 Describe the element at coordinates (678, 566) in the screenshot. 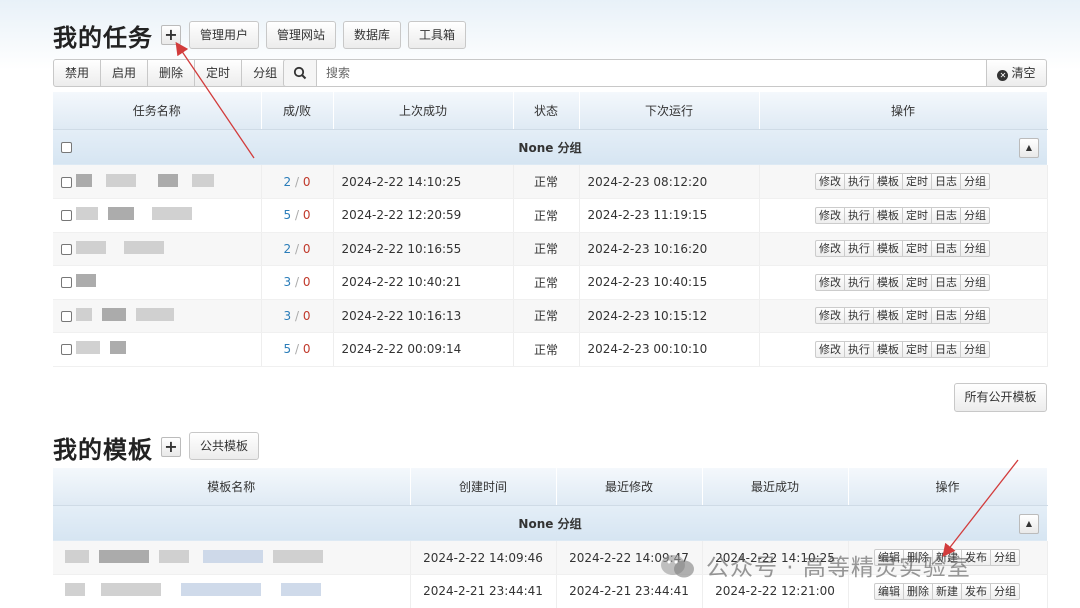

I see `wechat-icon` at that location.